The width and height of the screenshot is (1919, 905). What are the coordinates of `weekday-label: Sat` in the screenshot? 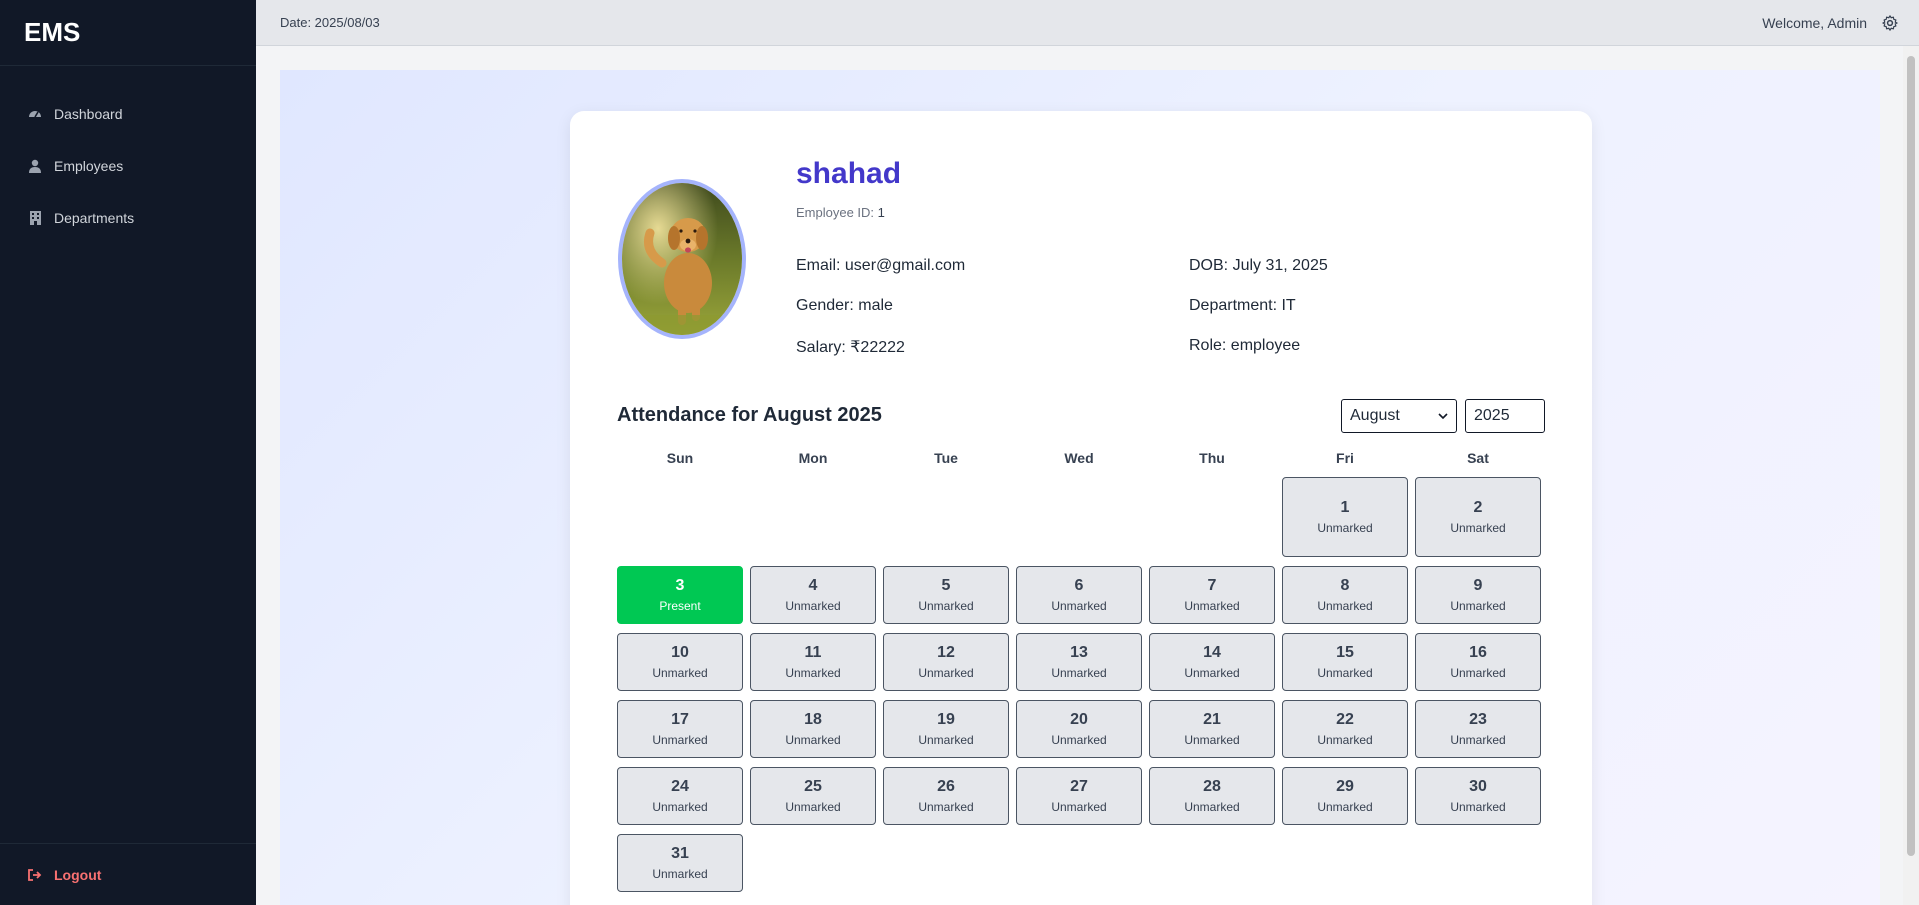 It's located at (1478, 458).